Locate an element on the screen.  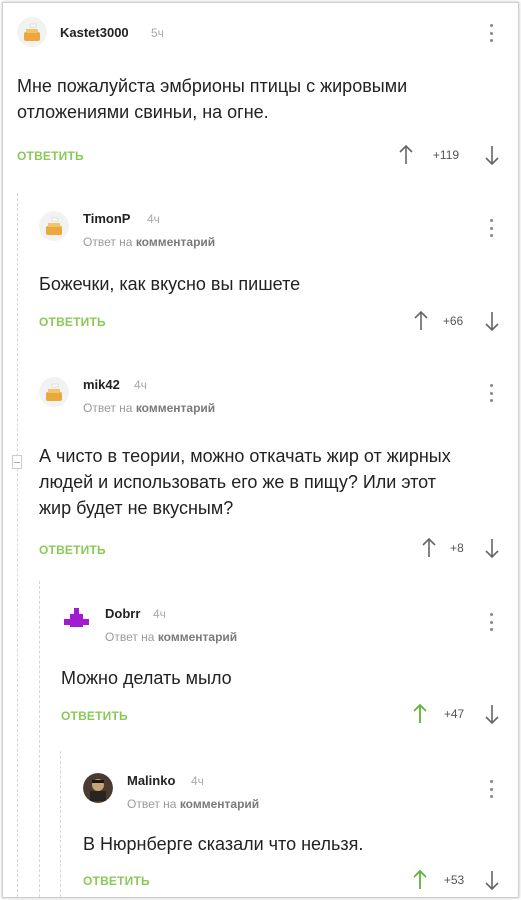
comment-text: В Нюрнберге сказали что нельзя. is located at coordinates (223, 844).